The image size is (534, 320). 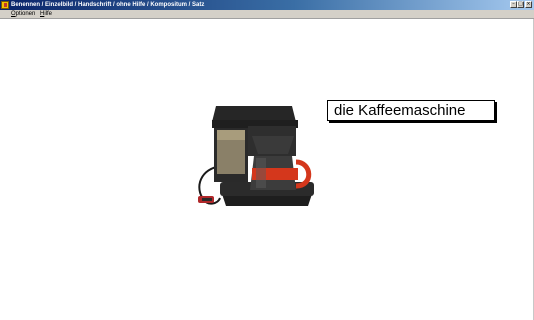 I want to click on minimize-button: –, so click(x=513, y=4).